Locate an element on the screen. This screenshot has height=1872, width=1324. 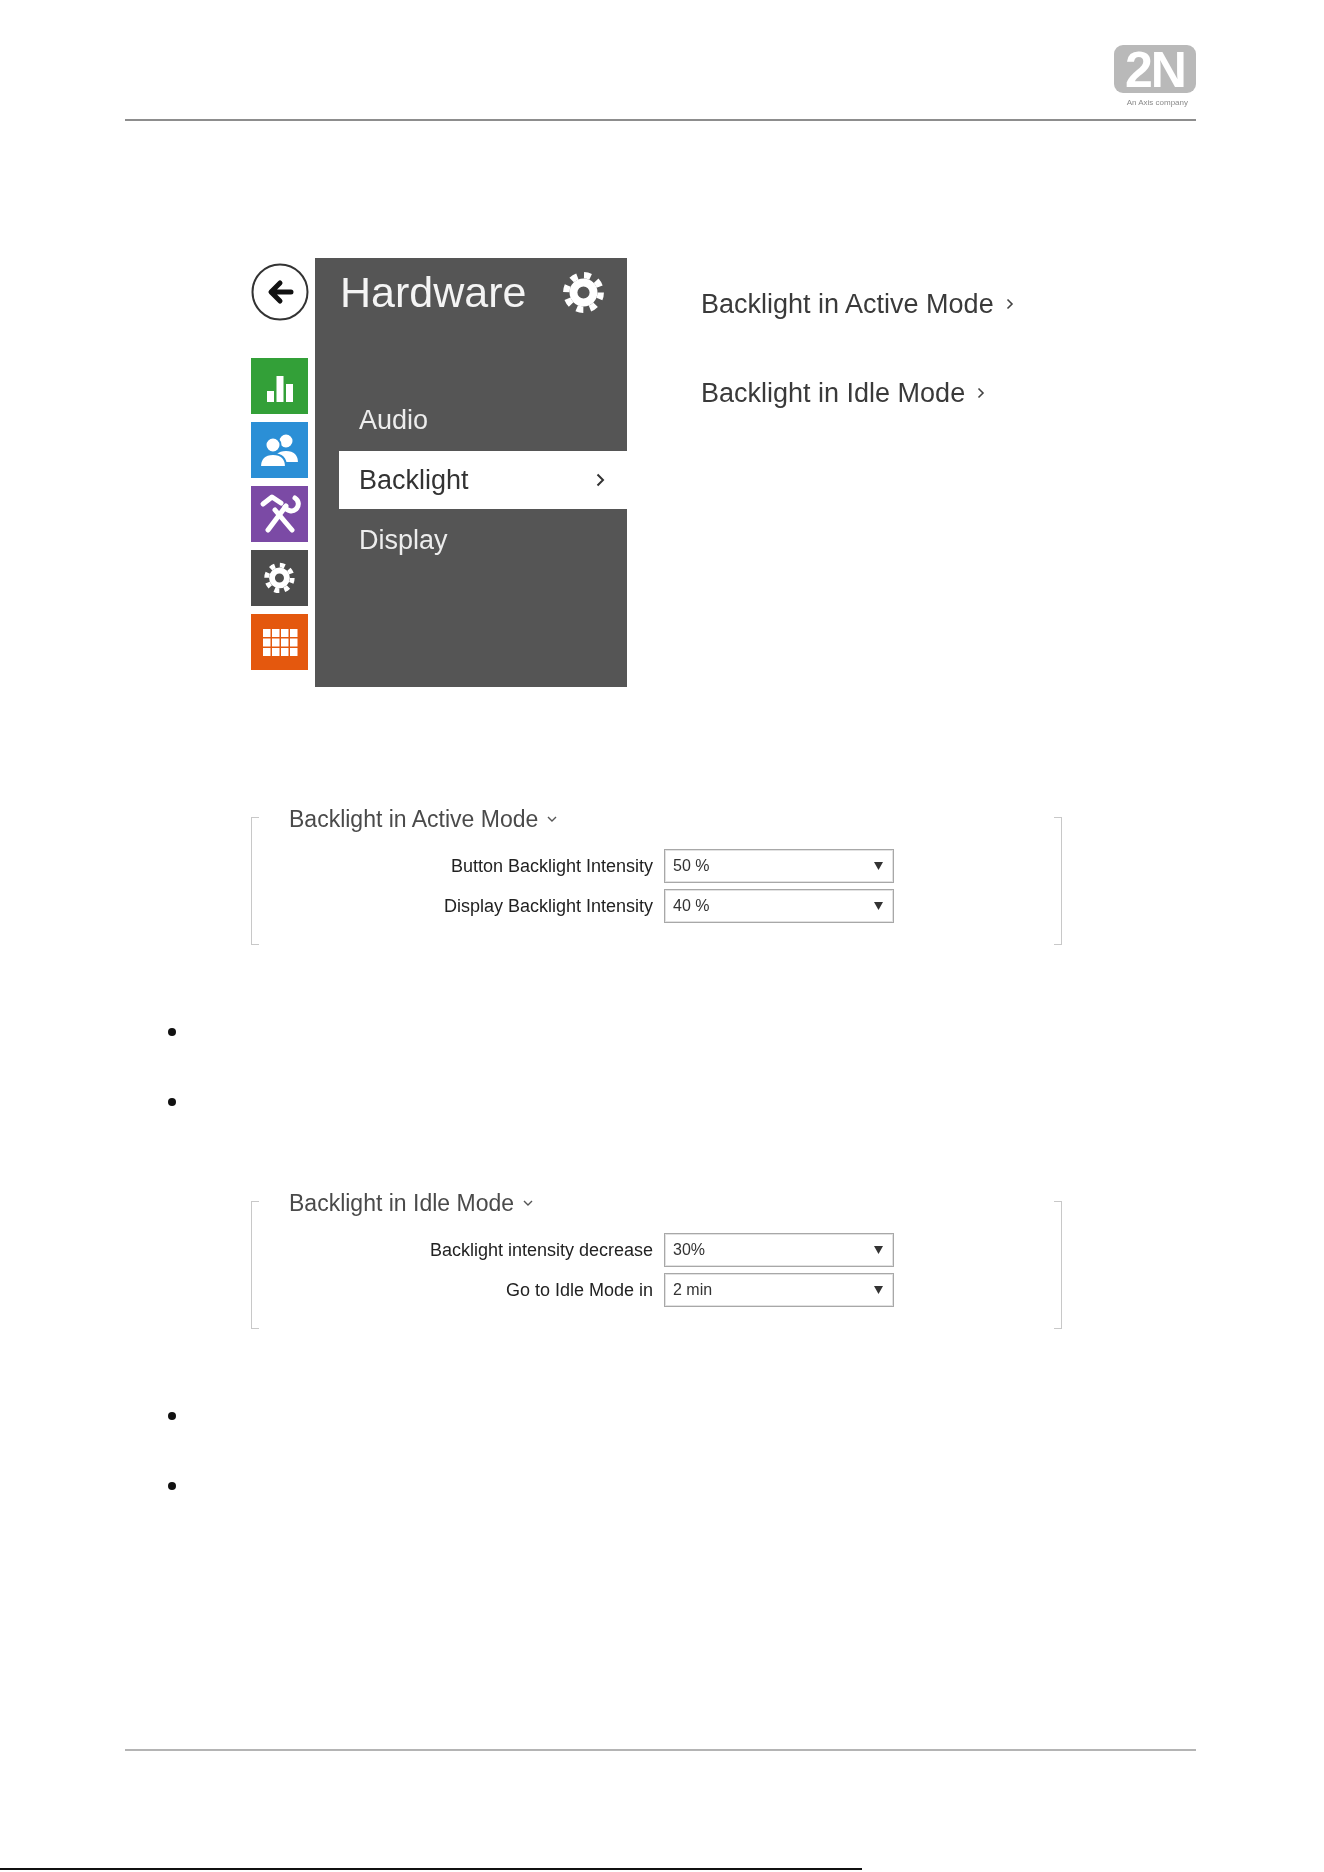
bar-chart-icon is located at coordinates (279, 386).